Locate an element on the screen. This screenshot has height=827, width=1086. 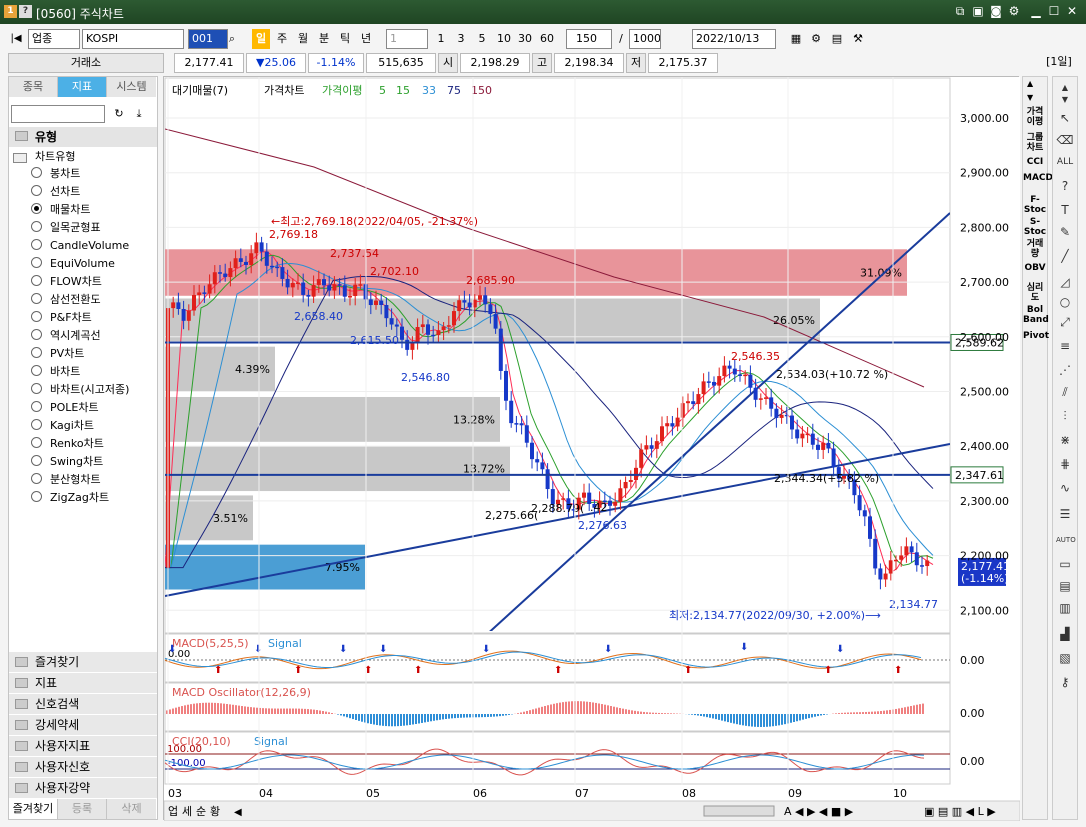
total-input: 1000 is located at coordinates (645, 39).